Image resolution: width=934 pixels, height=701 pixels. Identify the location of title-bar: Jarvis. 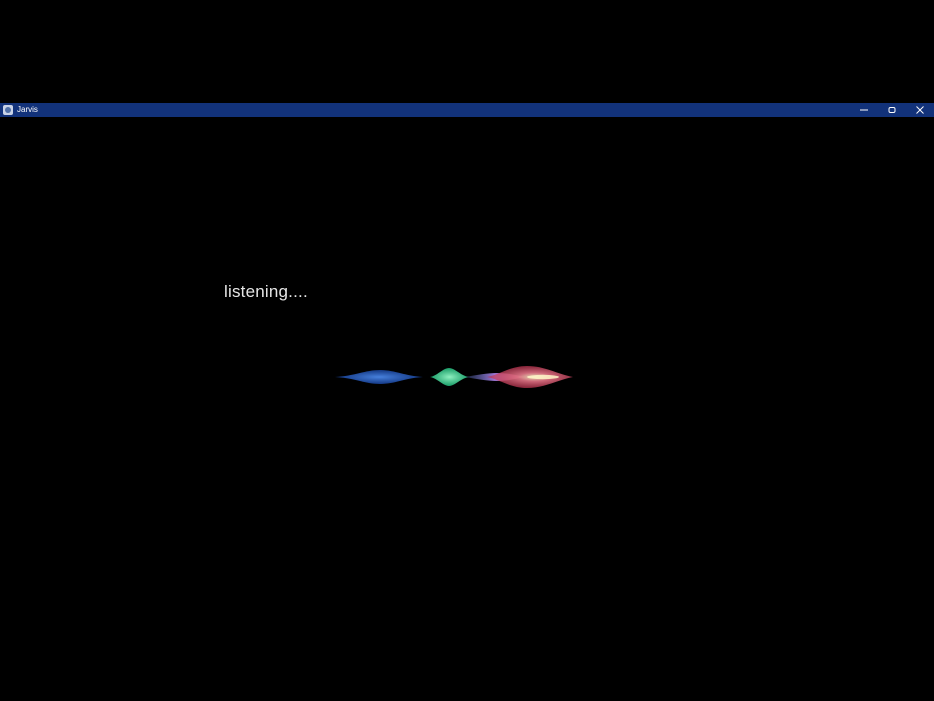
(467, 110).